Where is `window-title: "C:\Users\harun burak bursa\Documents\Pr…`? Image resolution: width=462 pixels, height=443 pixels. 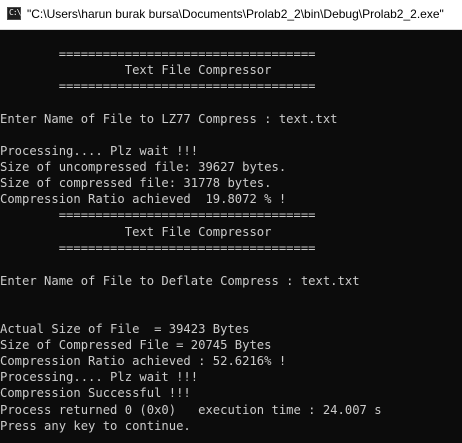 window-title: "C:\Users\harun burak bursa\Documents\Pr… is located at coordinates (235, 14).